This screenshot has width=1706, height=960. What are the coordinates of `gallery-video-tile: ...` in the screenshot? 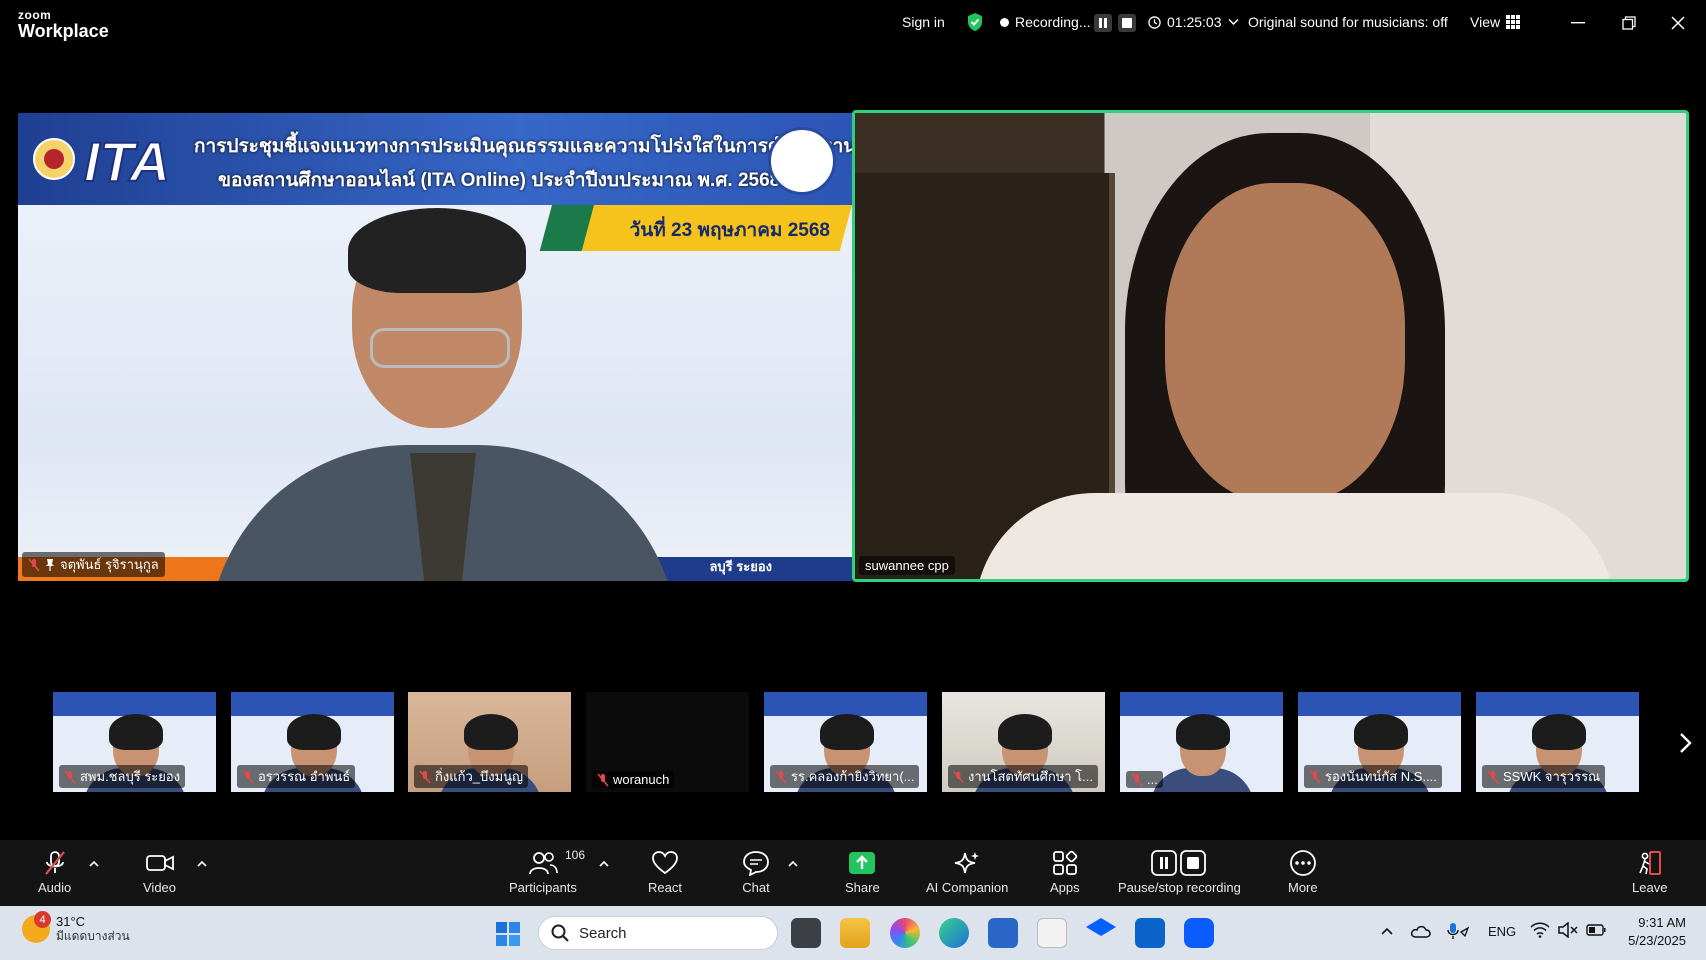 It's located at (1201, 742).